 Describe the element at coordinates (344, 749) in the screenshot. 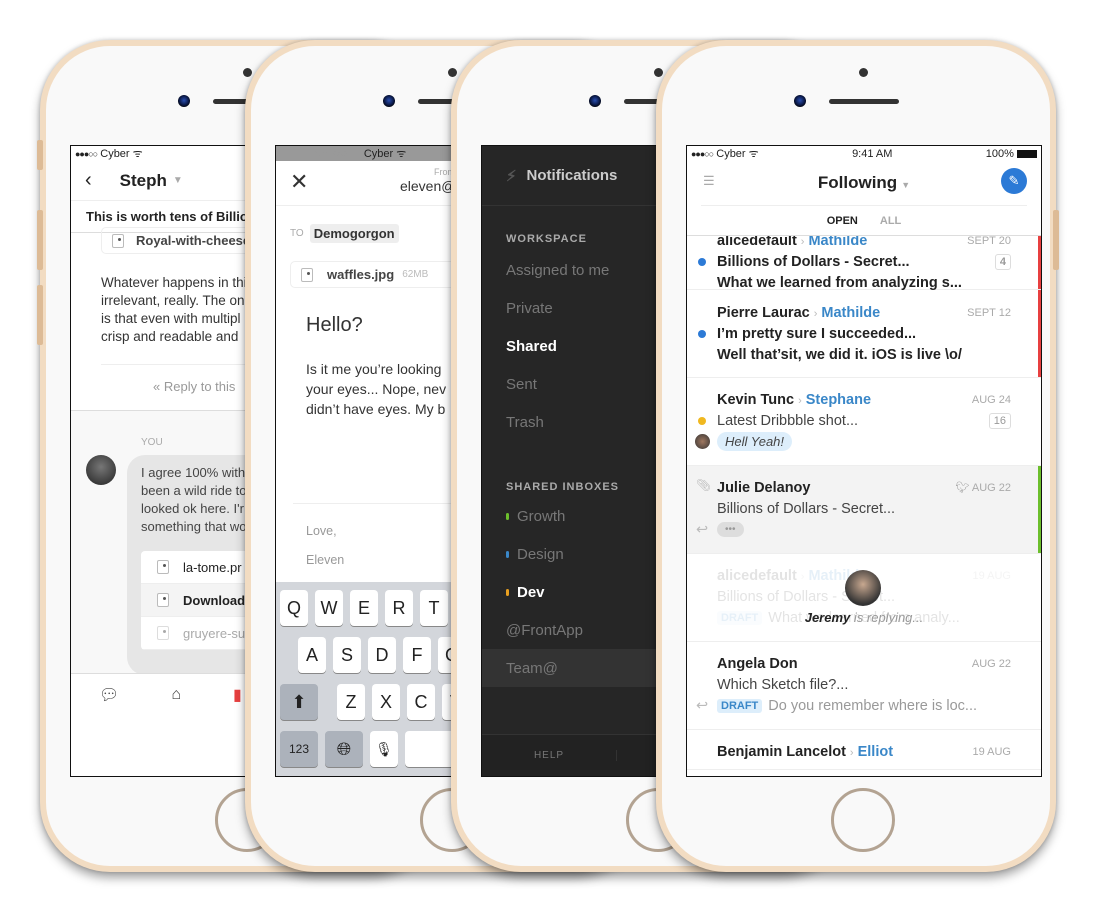

I see `globe-icon: 🌐︎` at that location.